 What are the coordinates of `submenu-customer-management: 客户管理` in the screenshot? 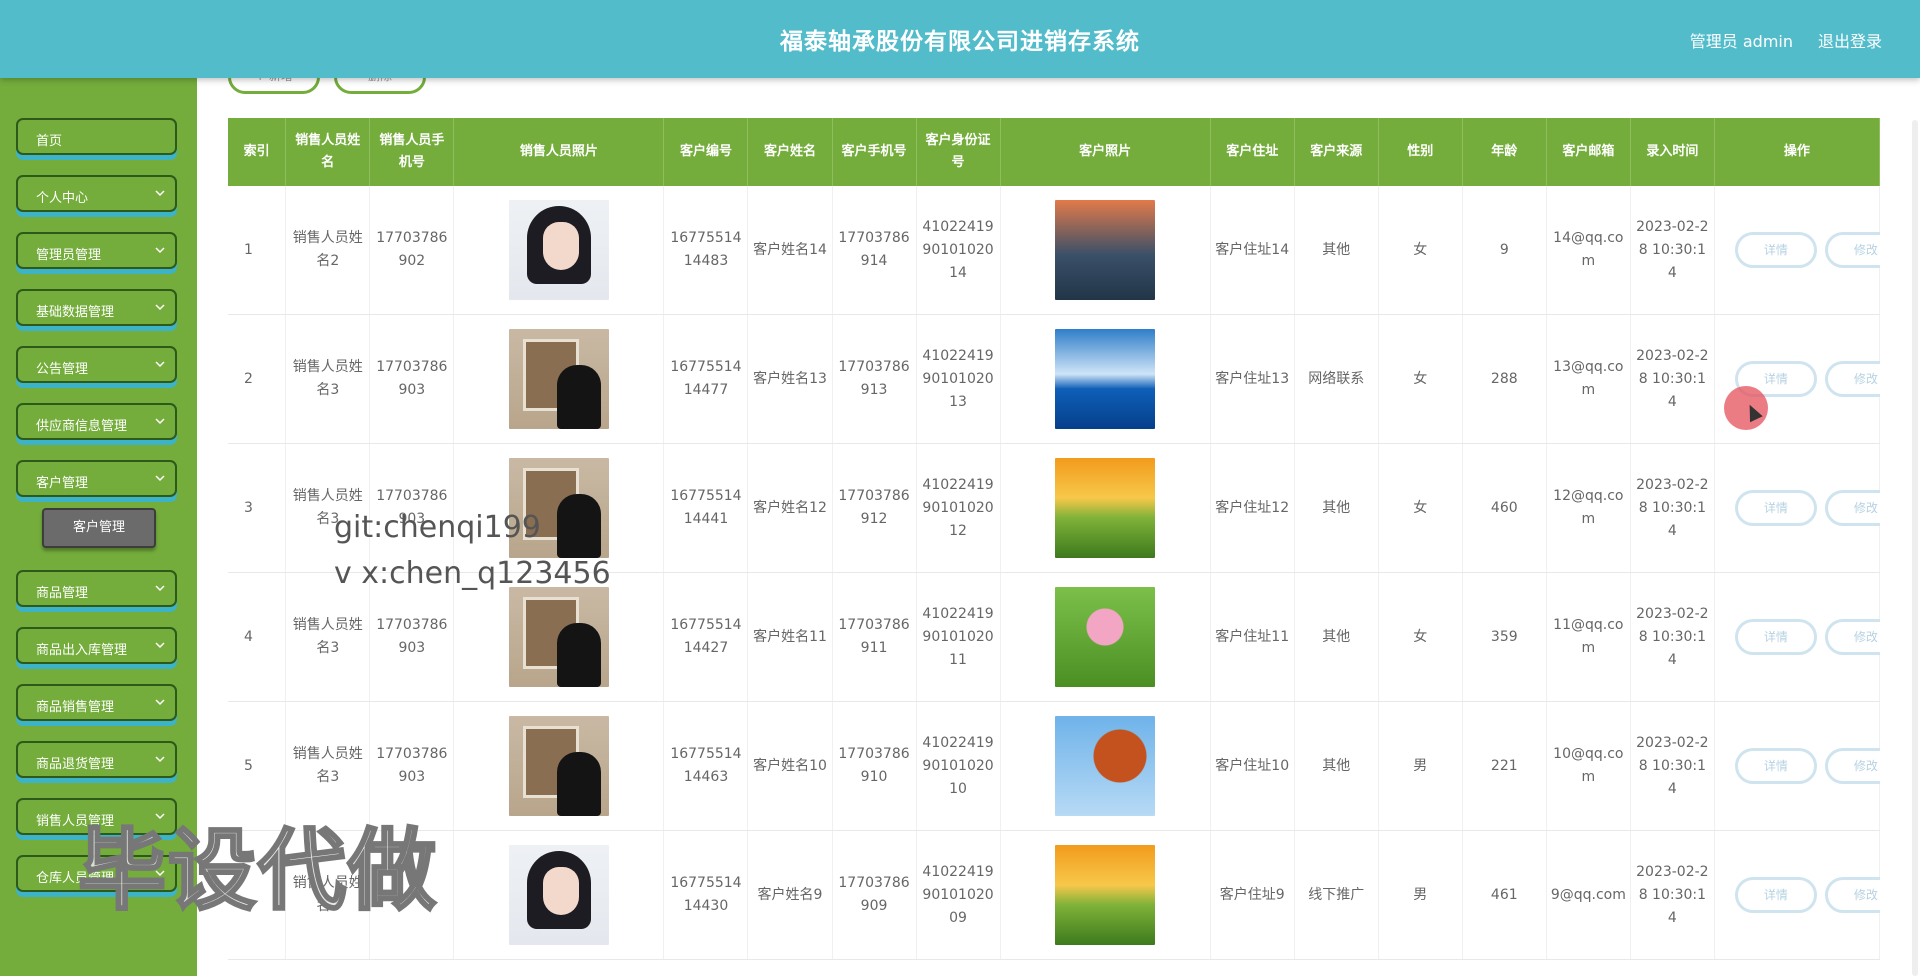 It's located at (99, 528).